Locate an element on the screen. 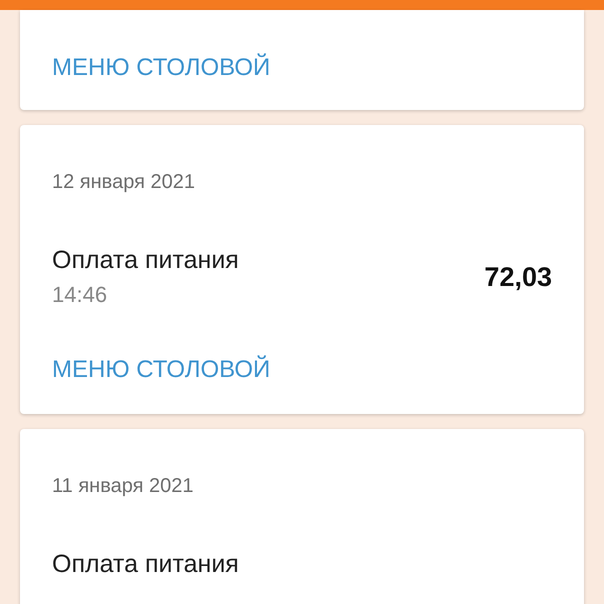  transaction-date: 12 января 2021 is located at coordinates (124, 182).